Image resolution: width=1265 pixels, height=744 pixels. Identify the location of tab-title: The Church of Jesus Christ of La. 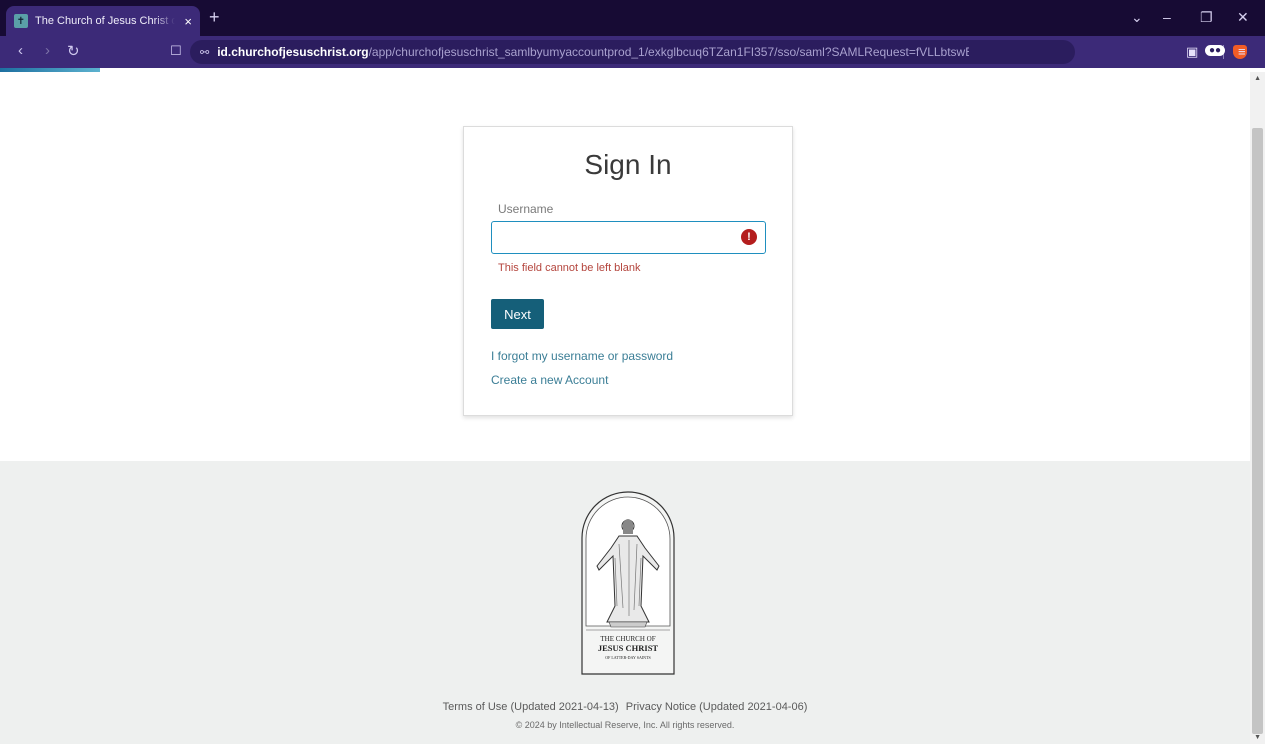
(105, 21).